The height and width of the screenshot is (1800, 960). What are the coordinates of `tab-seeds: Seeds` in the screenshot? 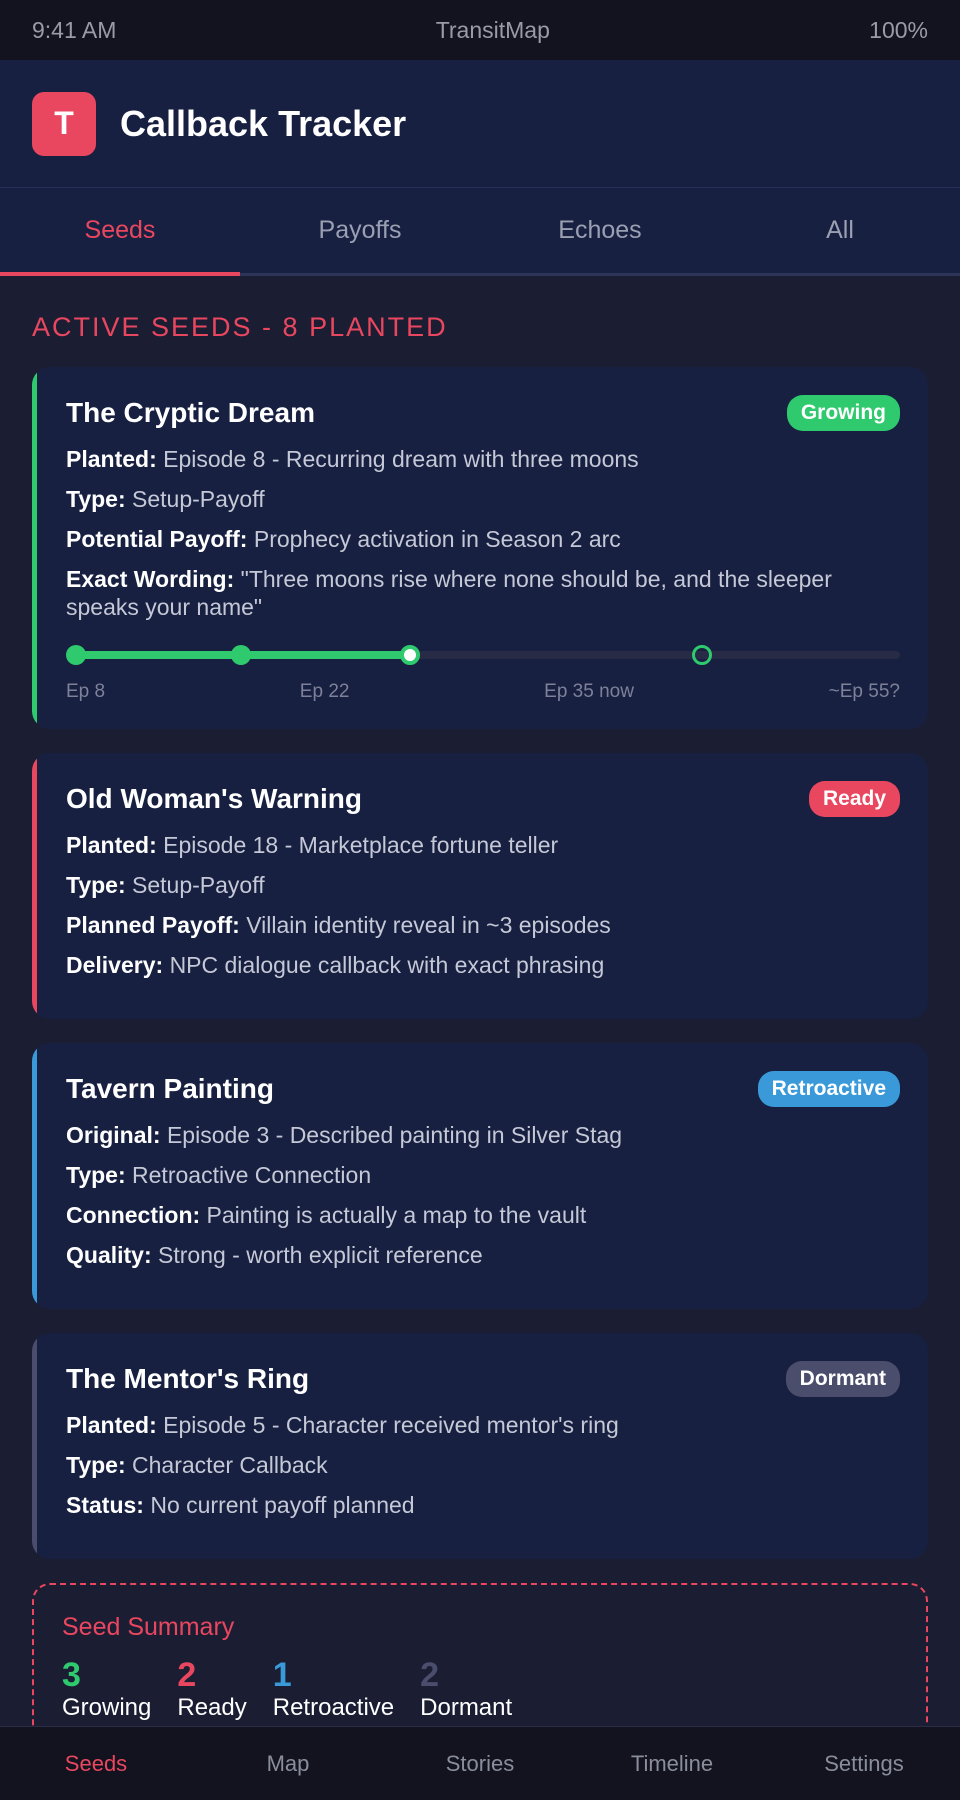 It's located at (120, 232).